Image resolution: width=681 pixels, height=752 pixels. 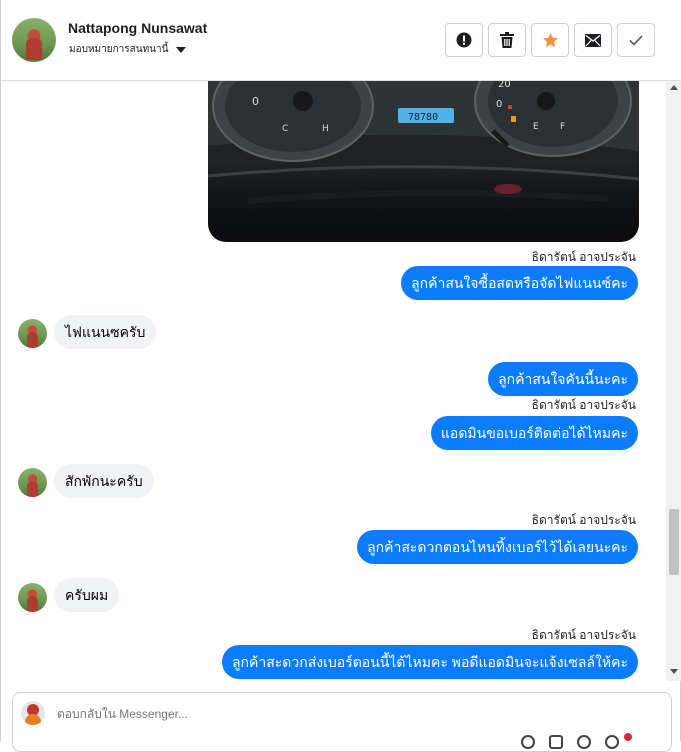 I want to click on scrollbar-thumb, so click(x=674, y=542).